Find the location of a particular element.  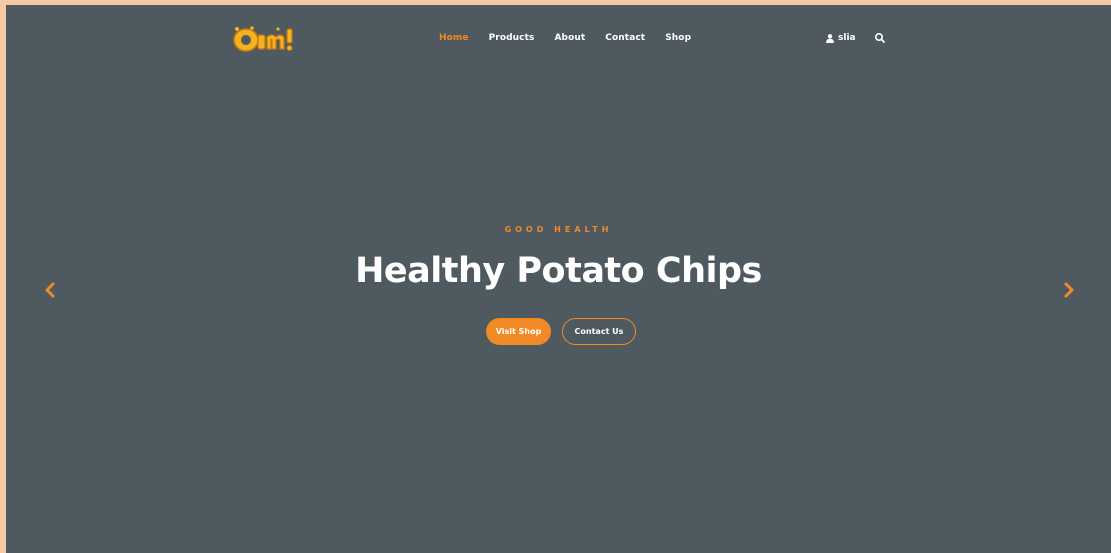

chevron-right-icon is located at coordinates (1069, 290).